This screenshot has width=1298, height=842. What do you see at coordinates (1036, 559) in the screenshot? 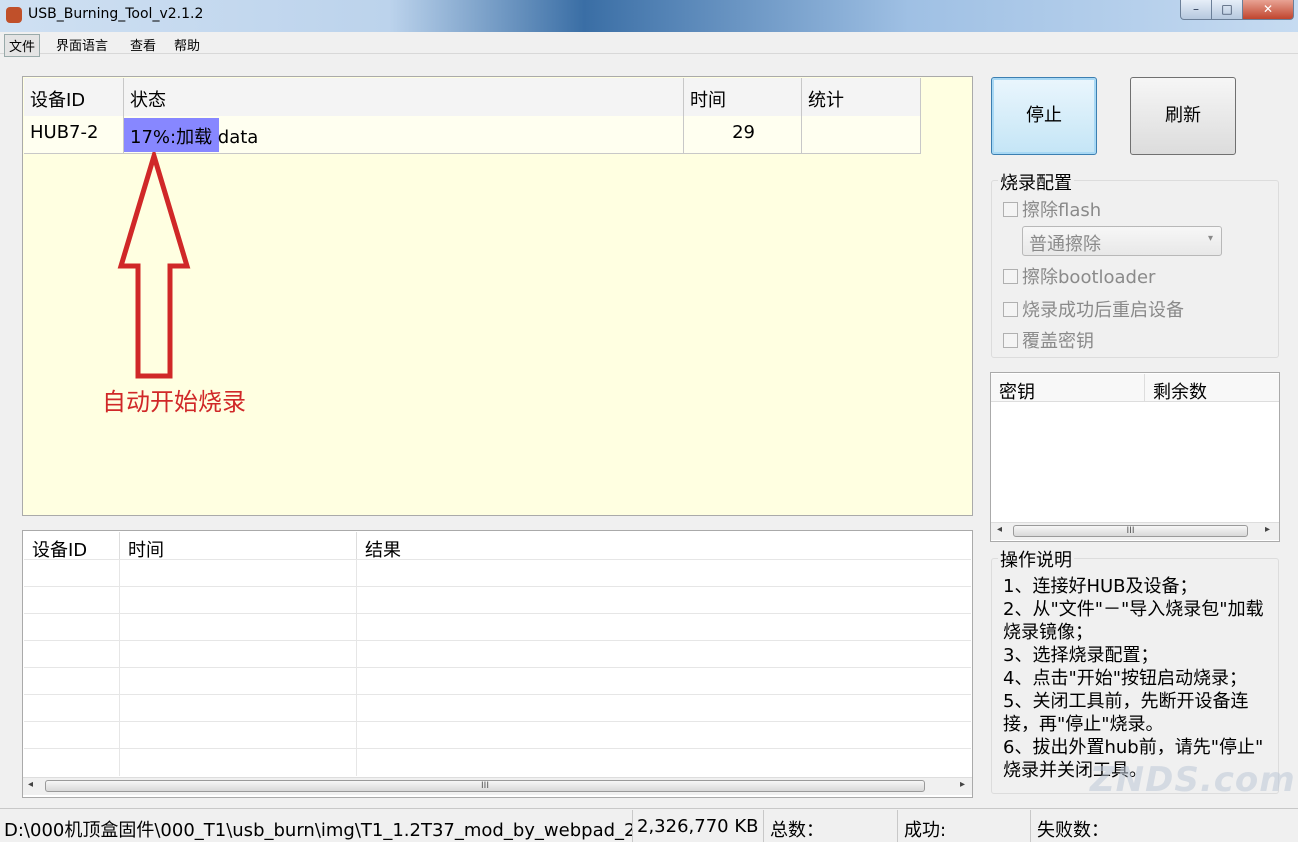
I see `instructions-title: 操作说明` at bounding box center [1036, 559].